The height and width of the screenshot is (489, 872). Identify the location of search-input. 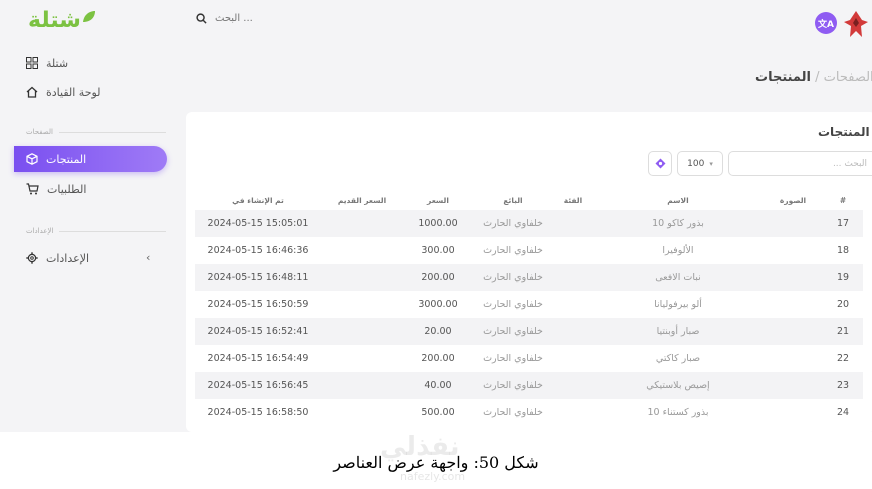
(315, 18).